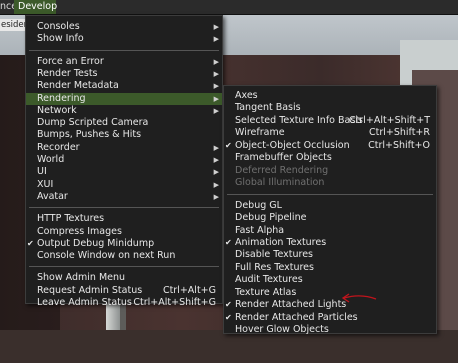  What do you see at coordinates (330, 218) in the screenshot?
I see `menu-item-debug-pipeline: Debug Pipeline` at bounding box center [330, 218].